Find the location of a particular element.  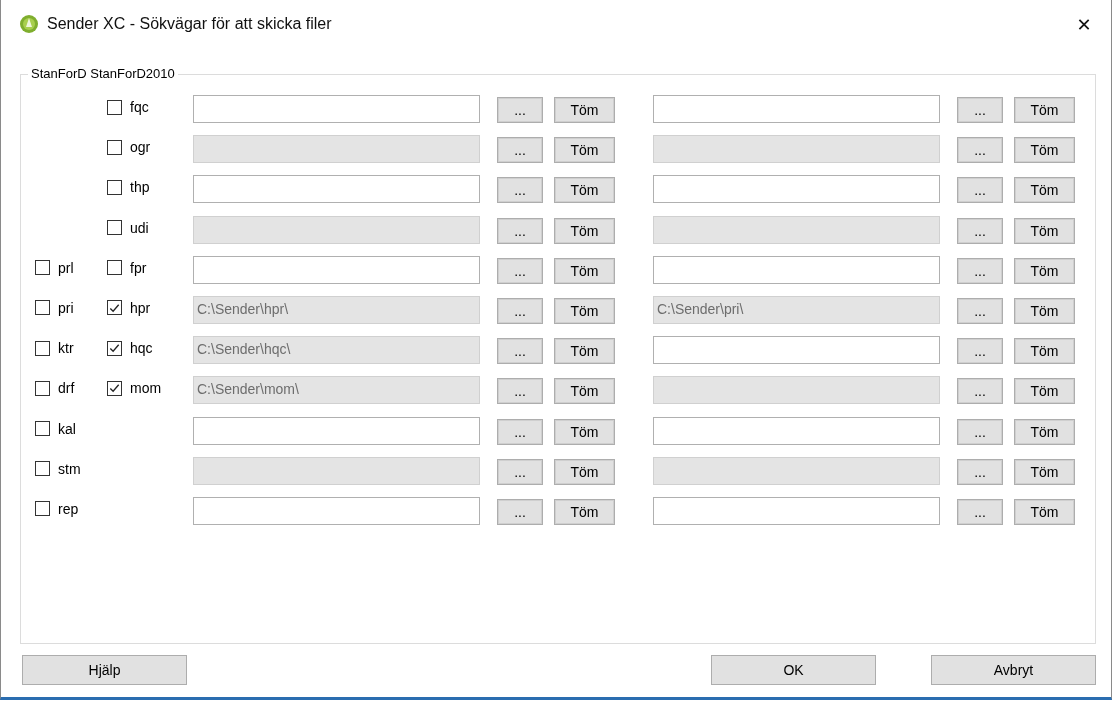

checkbox-label: hpr is located at coordinates (140, 307).